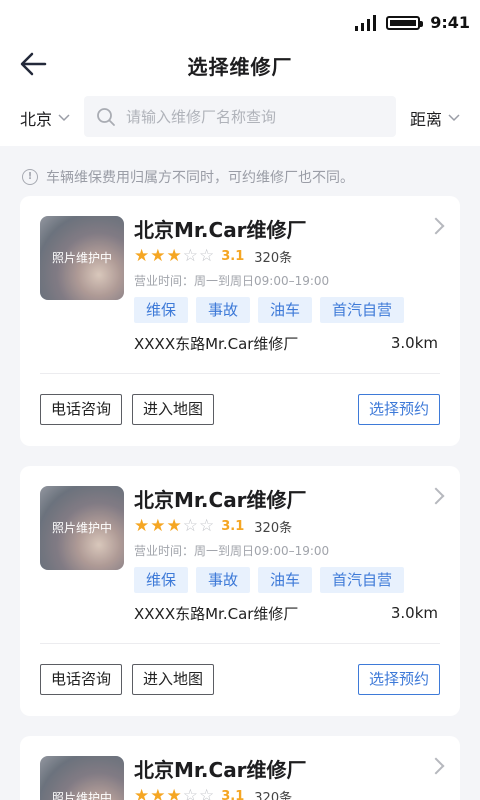  I want to click on status-icons: 9:41, so click(412, 22).